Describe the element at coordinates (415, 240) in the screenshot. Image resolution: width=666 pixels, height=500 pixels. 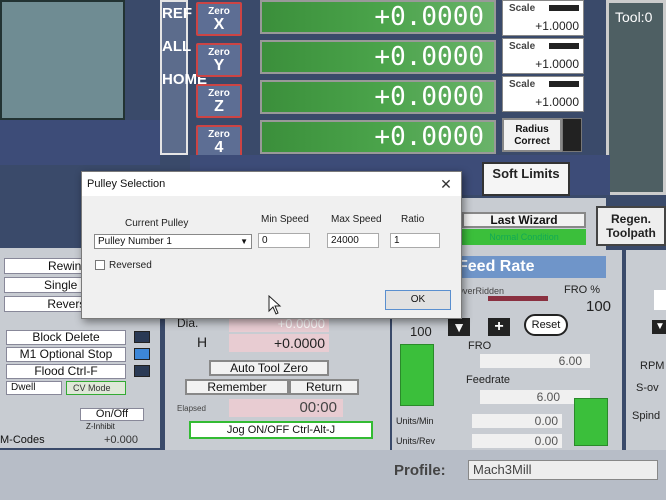
I see `ratio-input: 1` at that location.